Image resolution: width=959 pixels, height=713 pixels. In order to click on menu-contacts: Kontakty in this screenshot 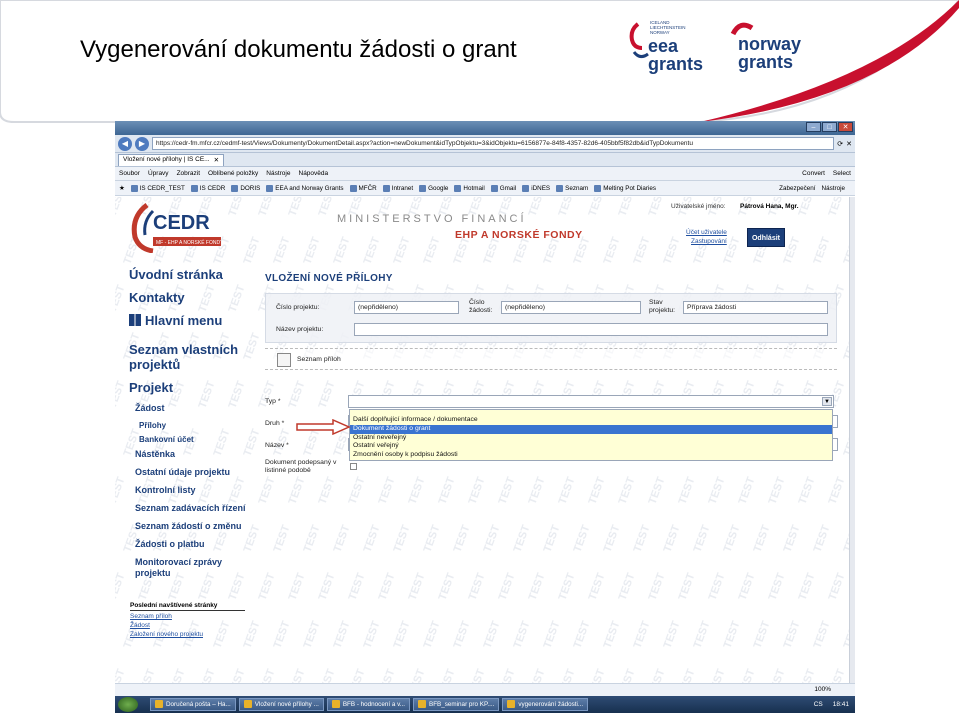, I will do `click(189, 297)`.